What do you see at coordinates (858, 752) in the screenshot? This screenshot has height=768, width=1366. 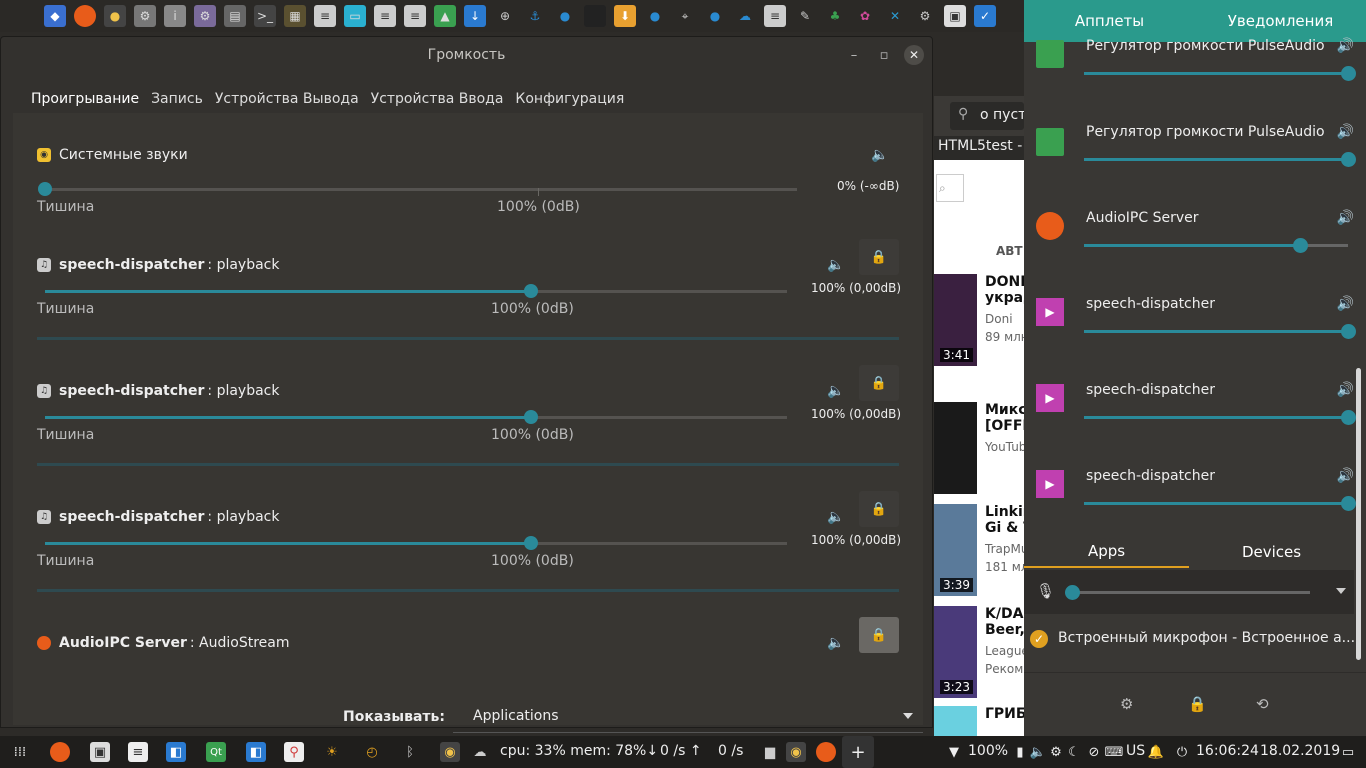 I see `add-launcher-button: +` at bounding box center [858, 752].